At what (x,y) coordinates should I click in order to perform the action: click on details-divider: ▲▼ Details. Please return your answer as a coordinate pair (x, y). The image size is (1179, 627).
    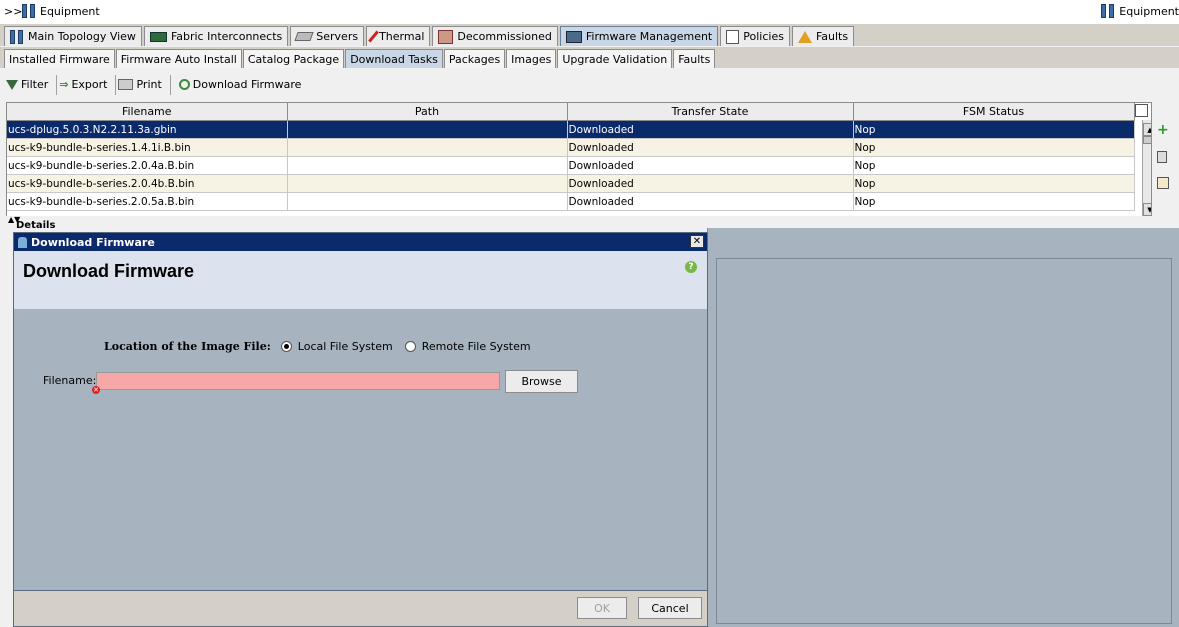
    Looking at the image, I should click on (589, 223).